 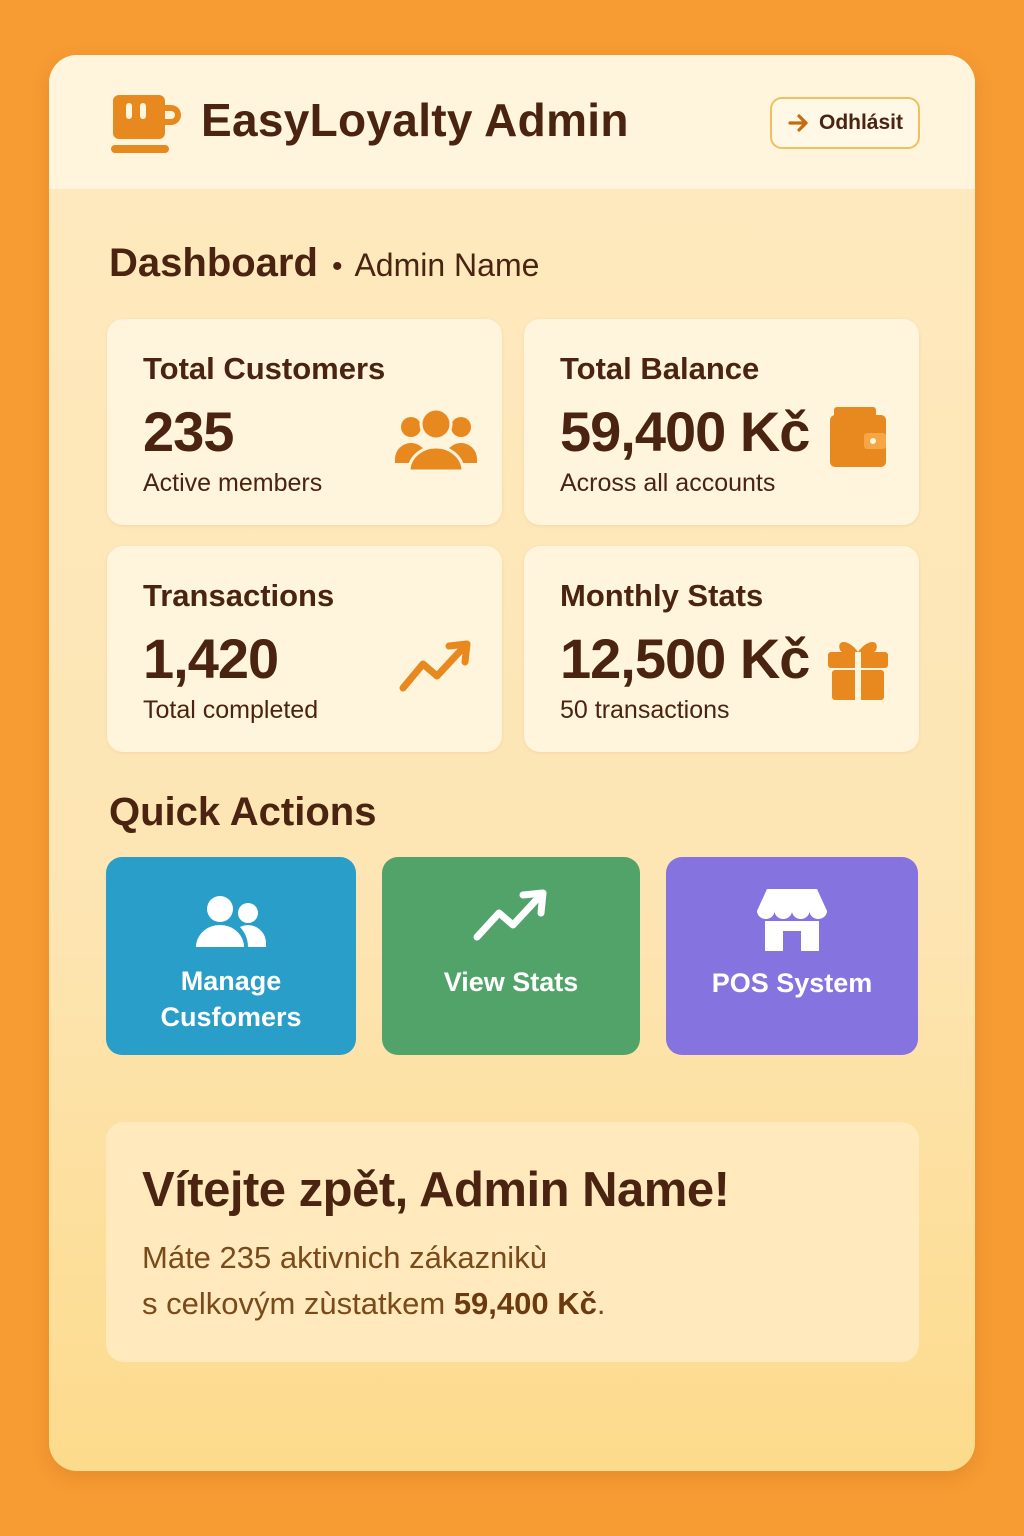 What do you see at coordinates (858, 671) in the screenshot?
I see `gift-icon` at bounding box center [858, 671].